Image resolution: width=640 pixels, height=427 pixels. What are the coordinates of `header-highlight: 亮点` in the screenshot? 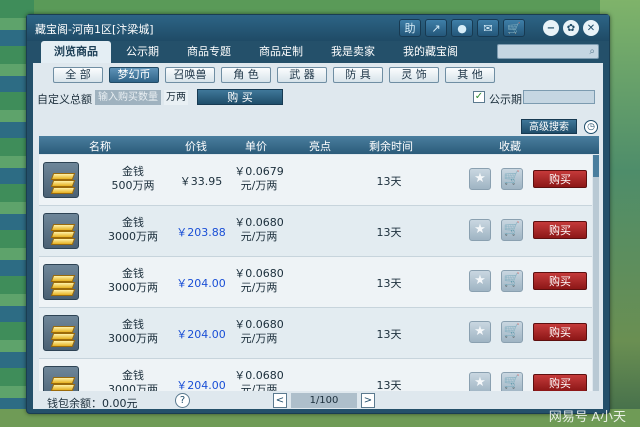 It's located at (320, 146).